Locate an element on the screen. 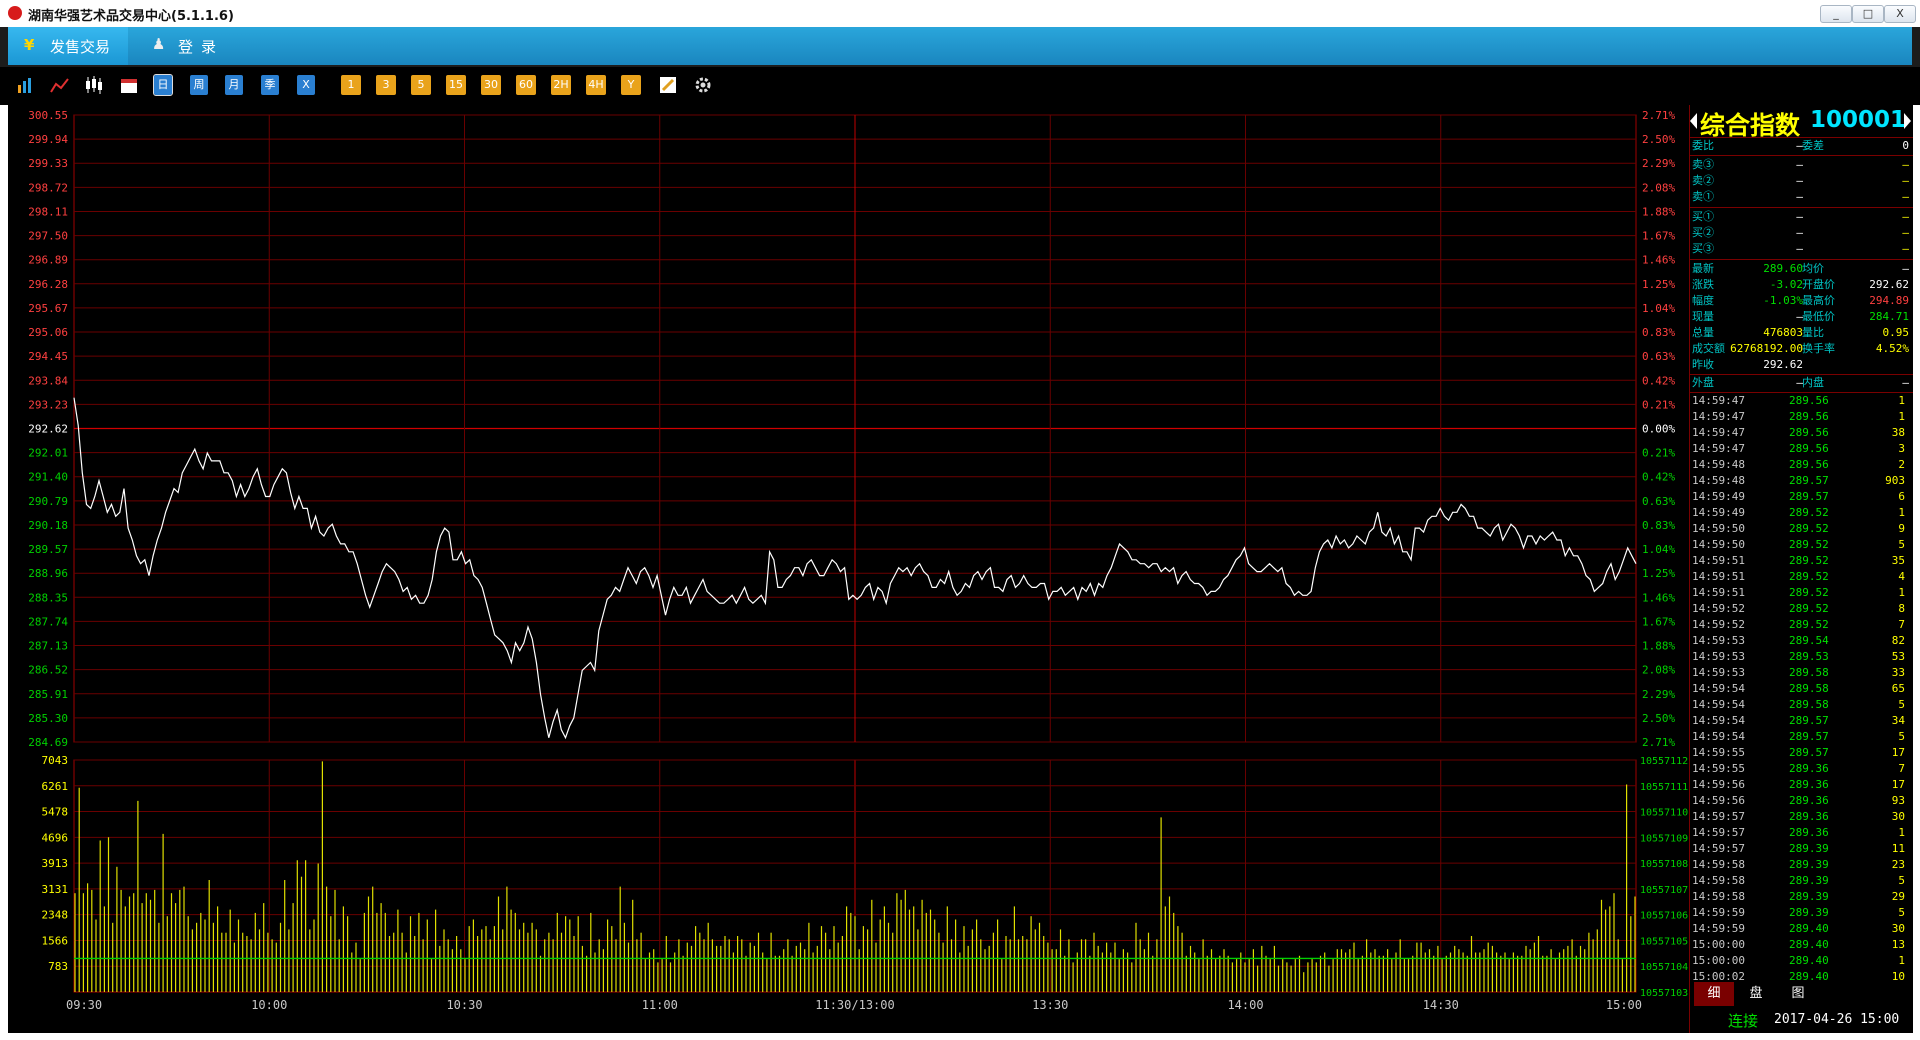 The width and height of the screenshot is (1920, 1040). ask-label: 卖① is located at coordinates (1703, 196).